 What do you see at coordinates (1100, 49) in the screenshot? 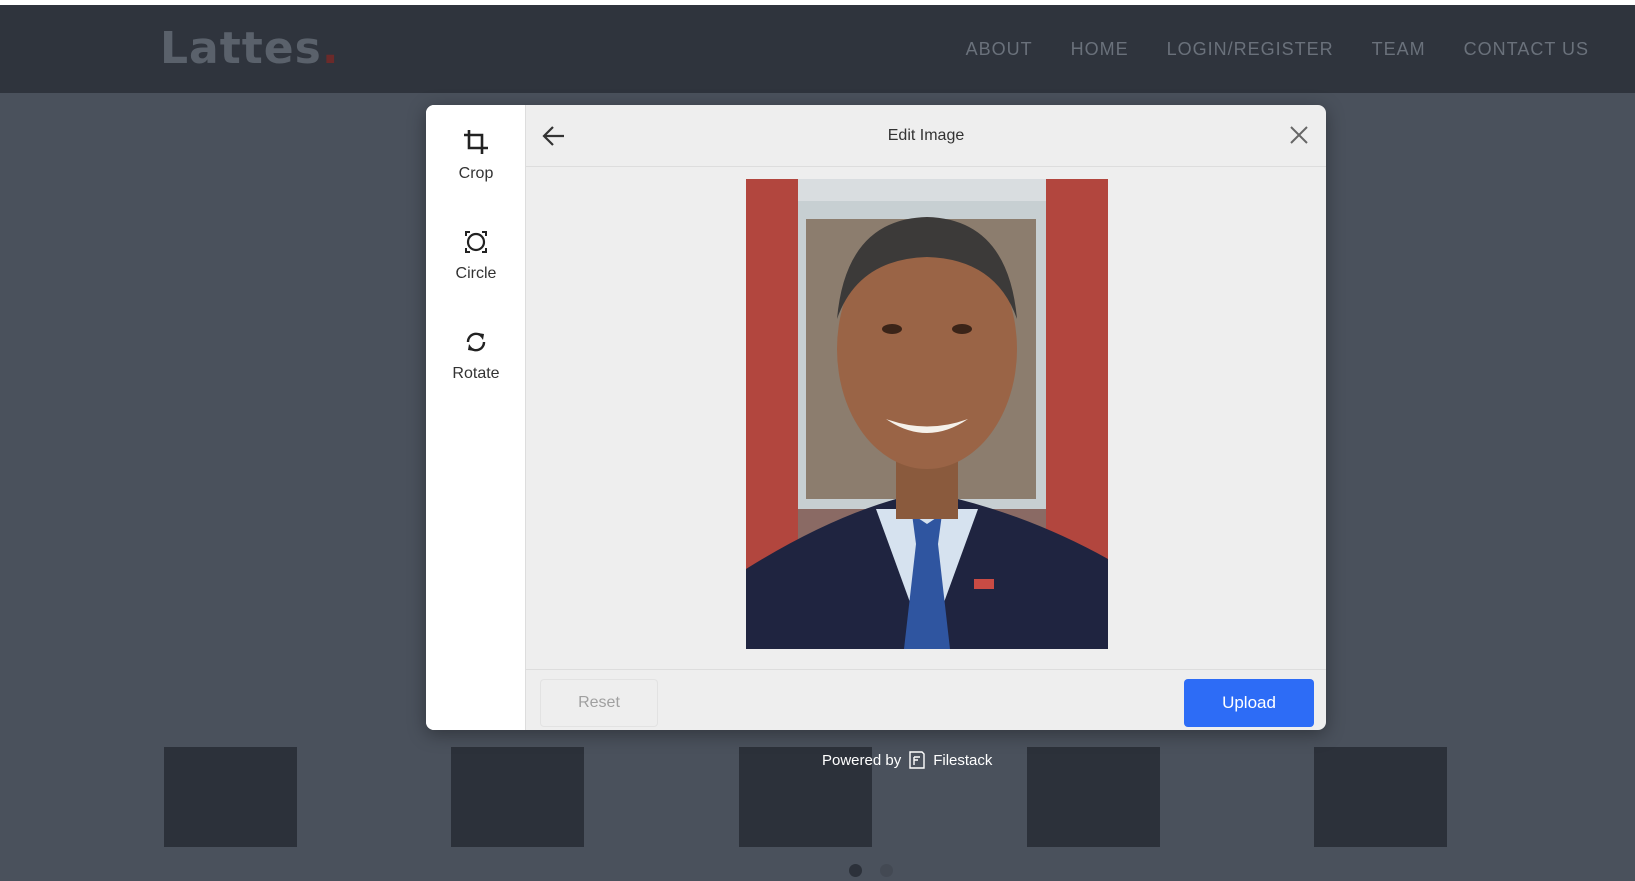
I see `nav-home: HOME` at bounding box center [1100, 49].